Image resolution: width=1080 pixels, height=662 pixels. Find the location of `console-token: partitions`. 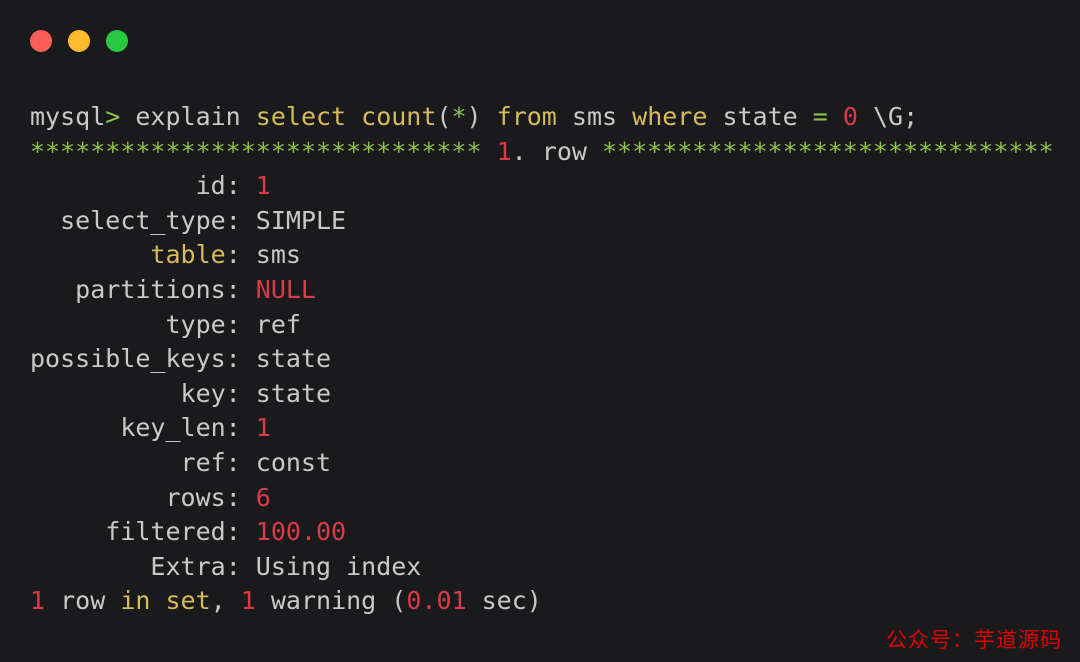

console-token: partitions is located at coordinates (150, 289).